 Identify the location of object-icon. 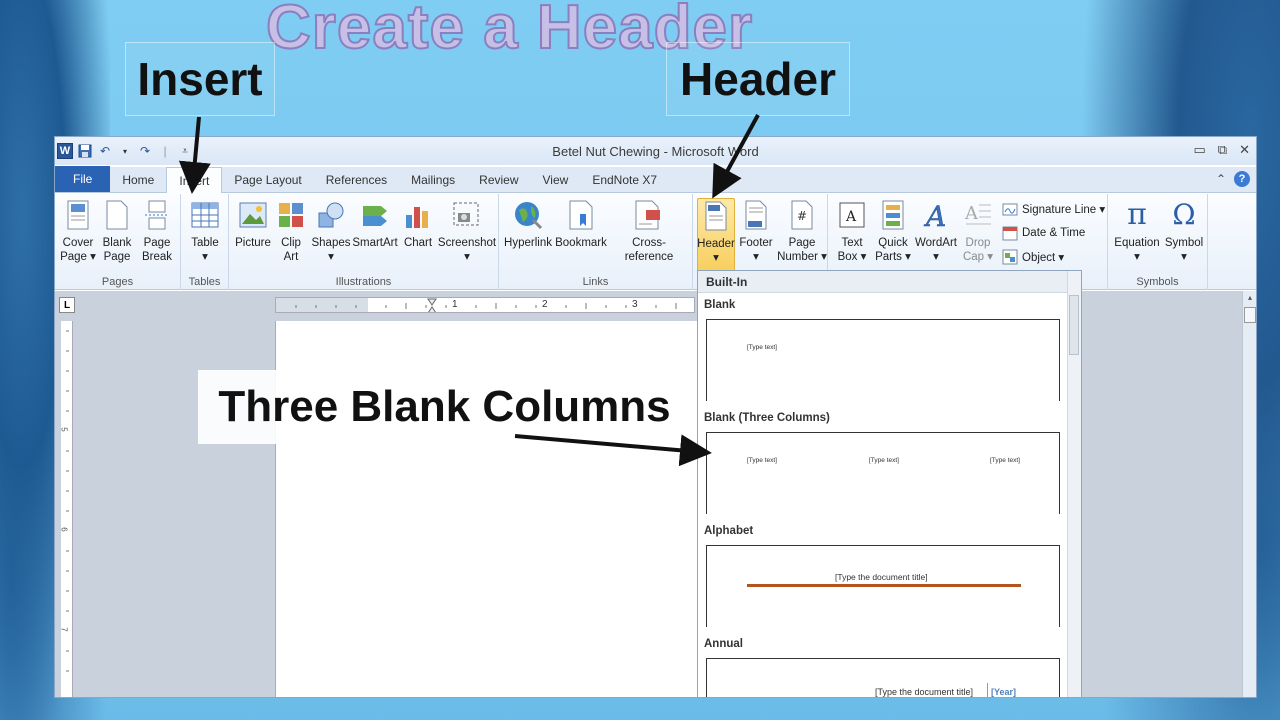
(1010, 257).